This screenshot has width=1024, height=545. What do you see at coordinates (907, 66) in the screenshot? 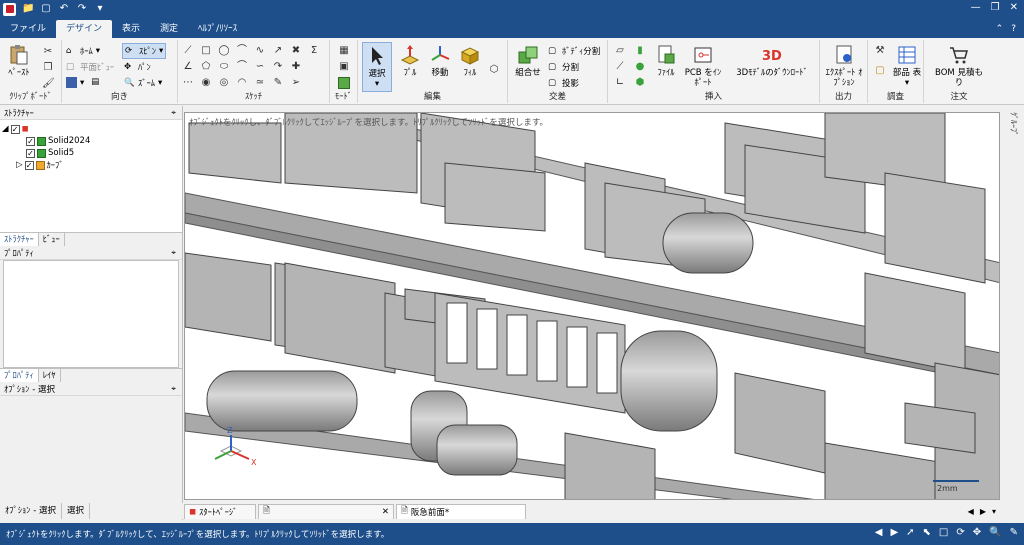
I see `bom-table-button: 部品 表 ▾` at bounding box center [907, 66].